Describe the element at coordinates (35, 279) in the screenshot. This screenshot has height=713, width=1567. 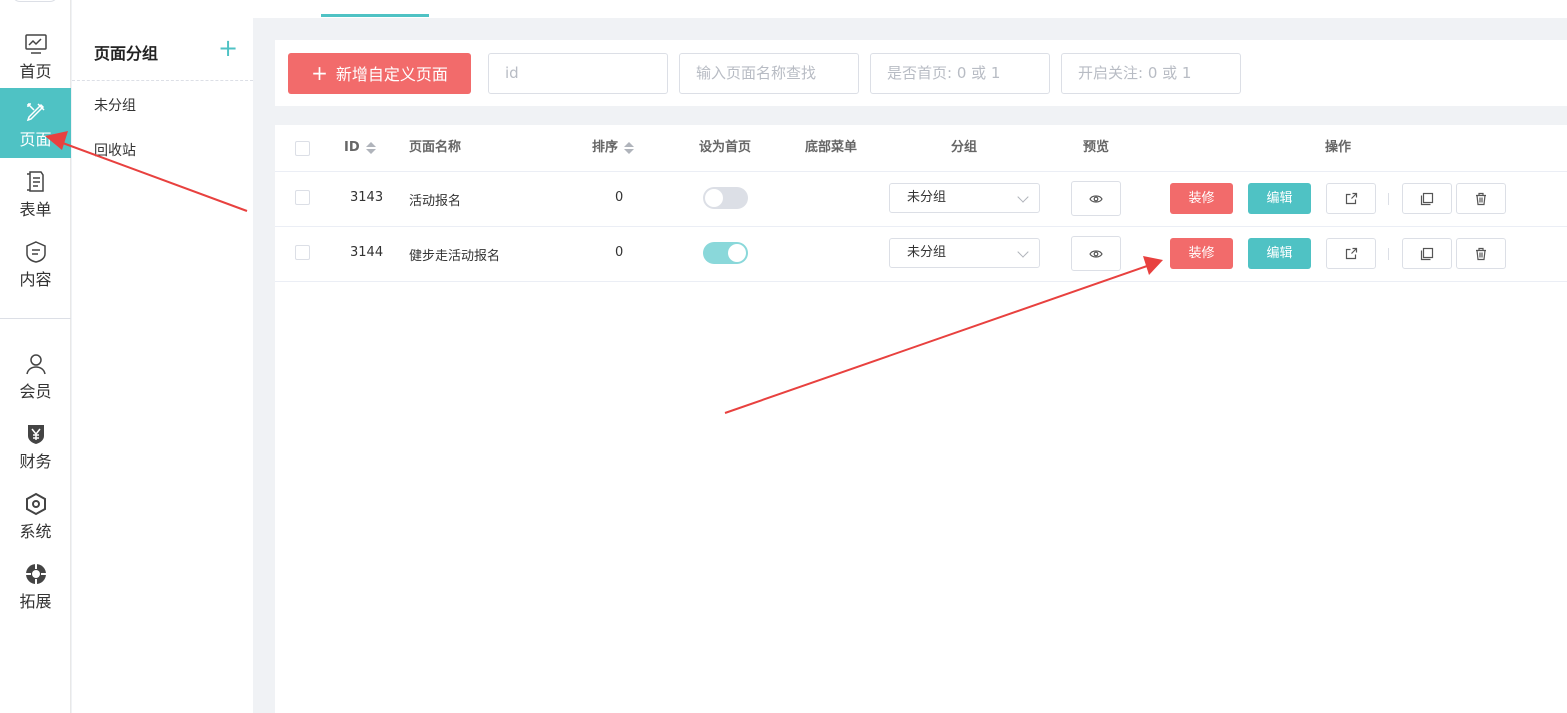
I see `nav-label: 内容` at that location.